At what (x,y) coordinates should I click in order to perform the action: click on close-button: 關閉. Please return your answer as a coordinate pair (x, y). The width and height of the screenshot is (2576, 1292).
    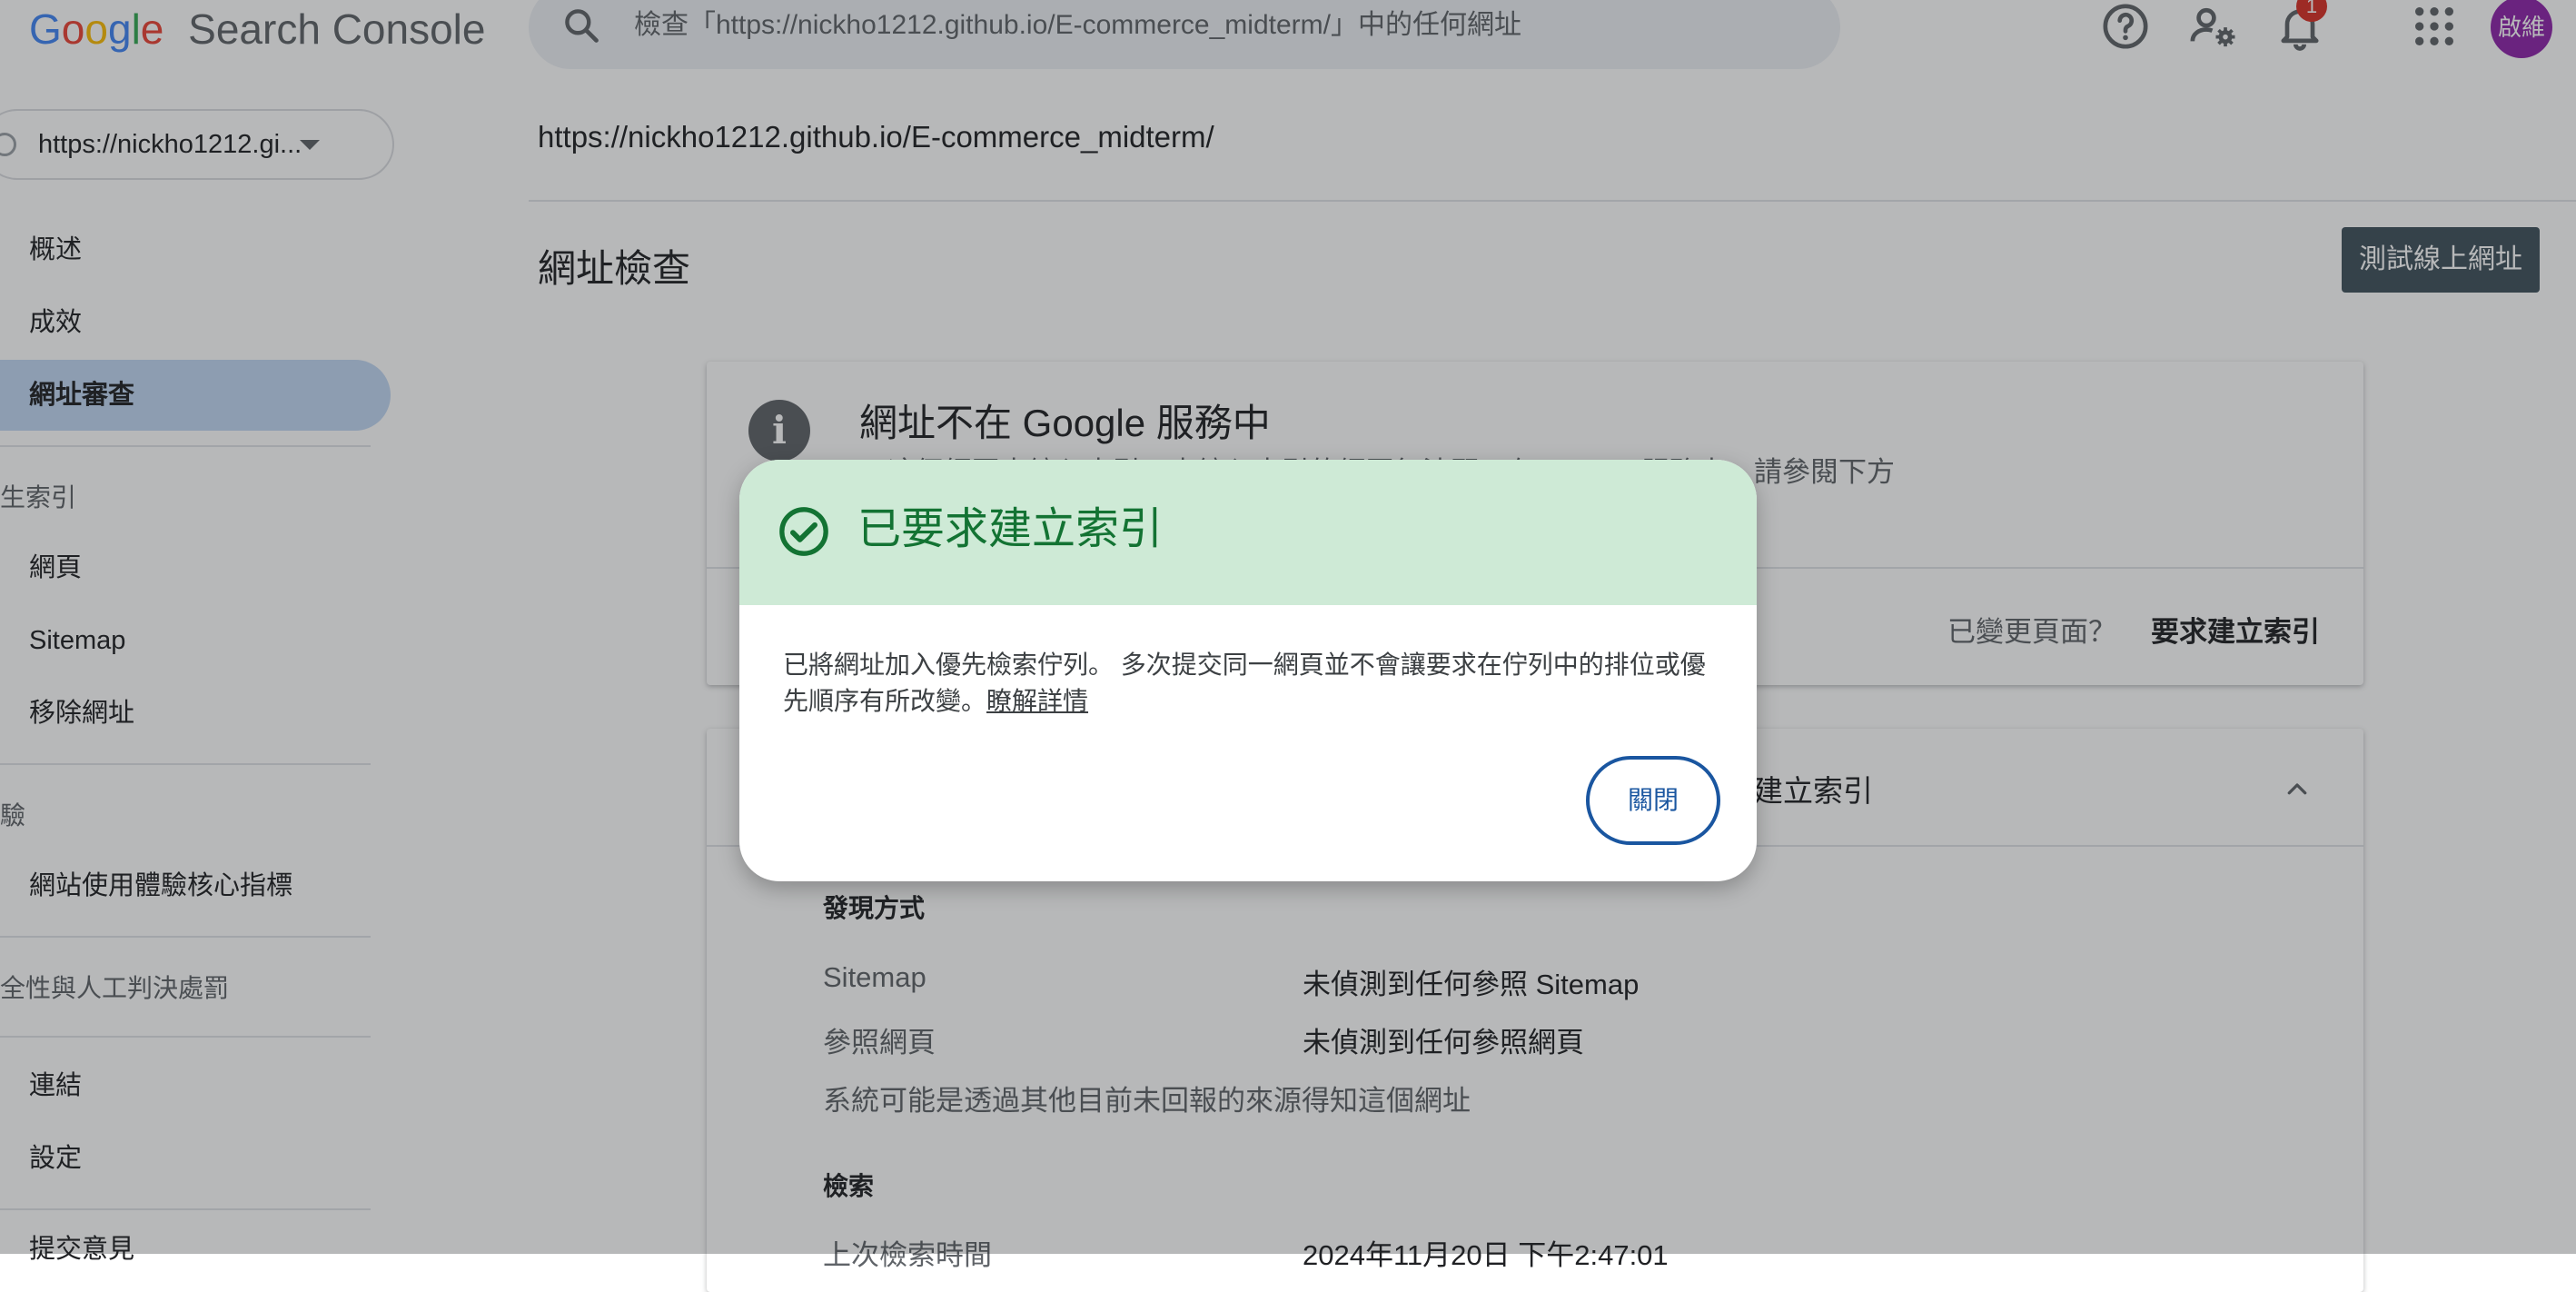
    Looking at the image, I should click on (1653, 800).